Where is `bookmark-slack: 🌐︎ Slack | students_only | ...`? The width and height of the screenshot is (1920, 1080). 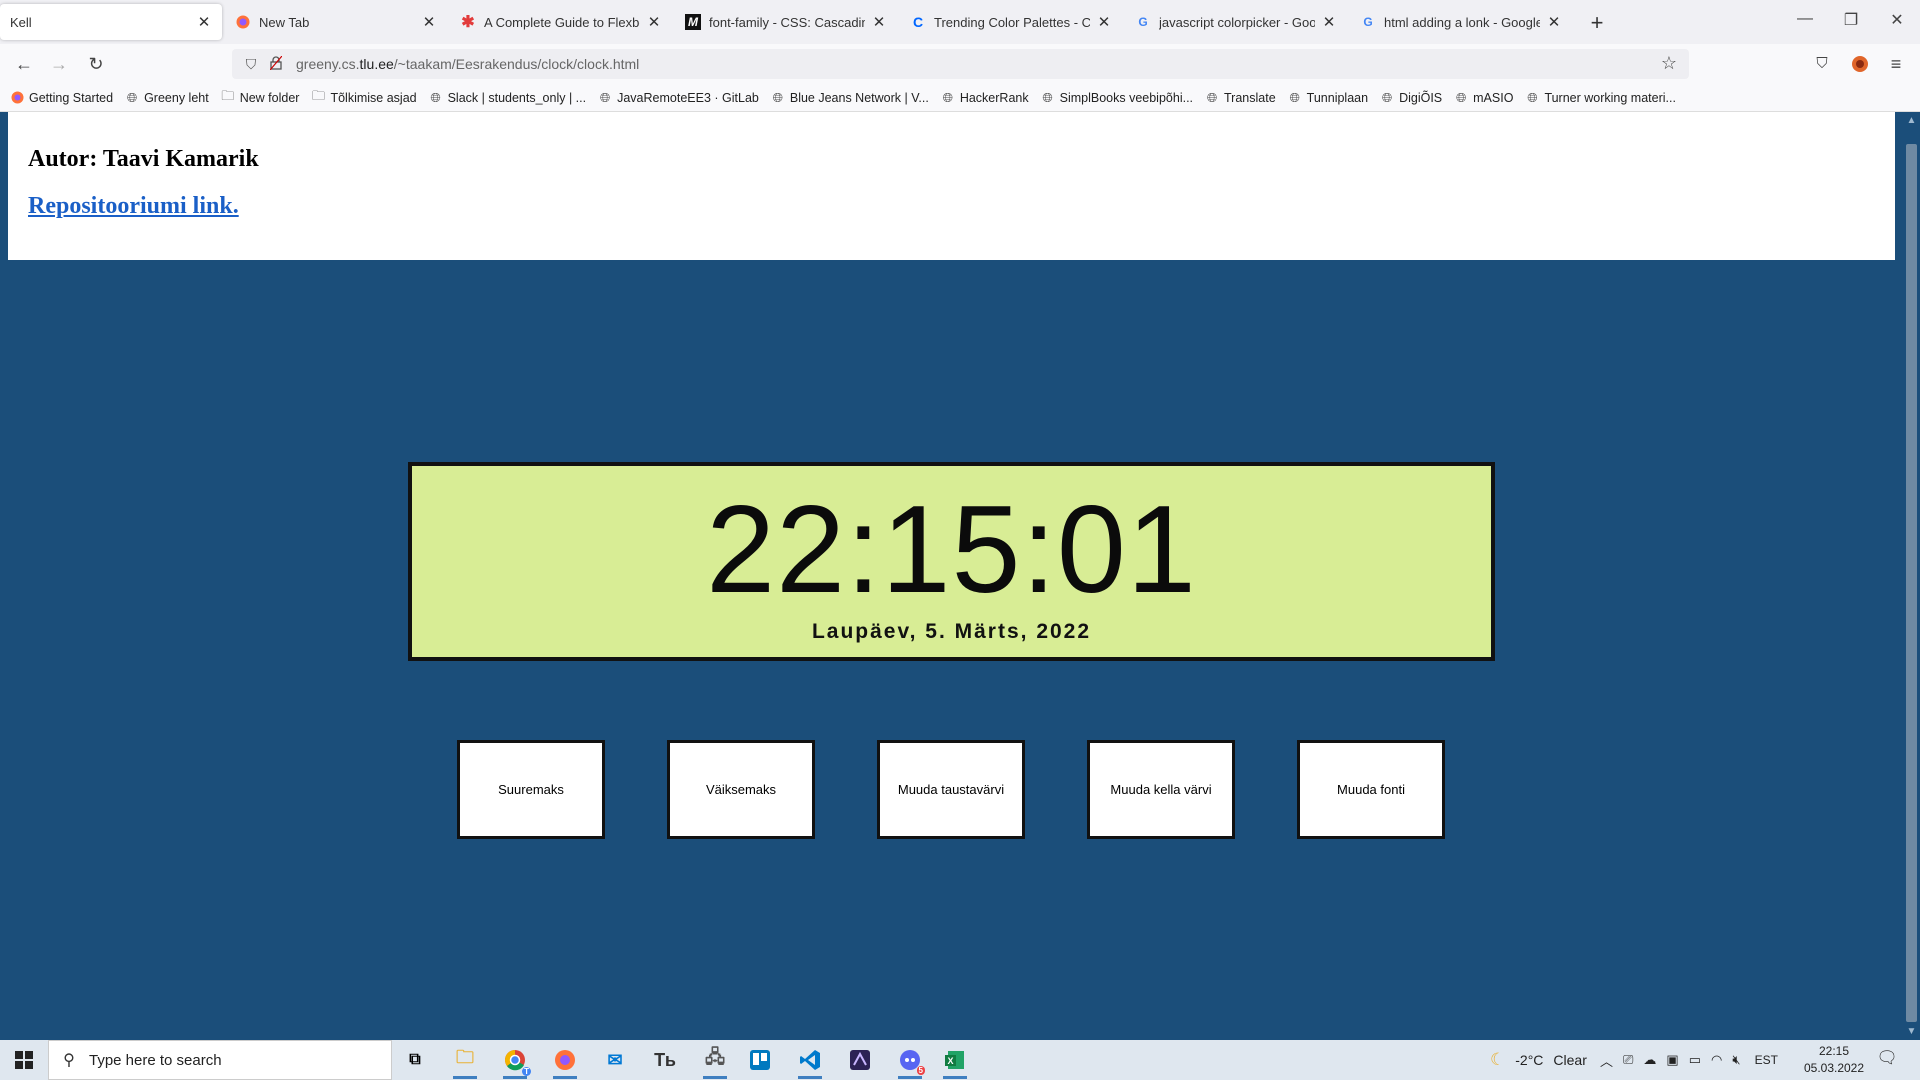 bookmark-slack: 🌐︎ Slack | students_only | ... is located at coordinates (507, 97).